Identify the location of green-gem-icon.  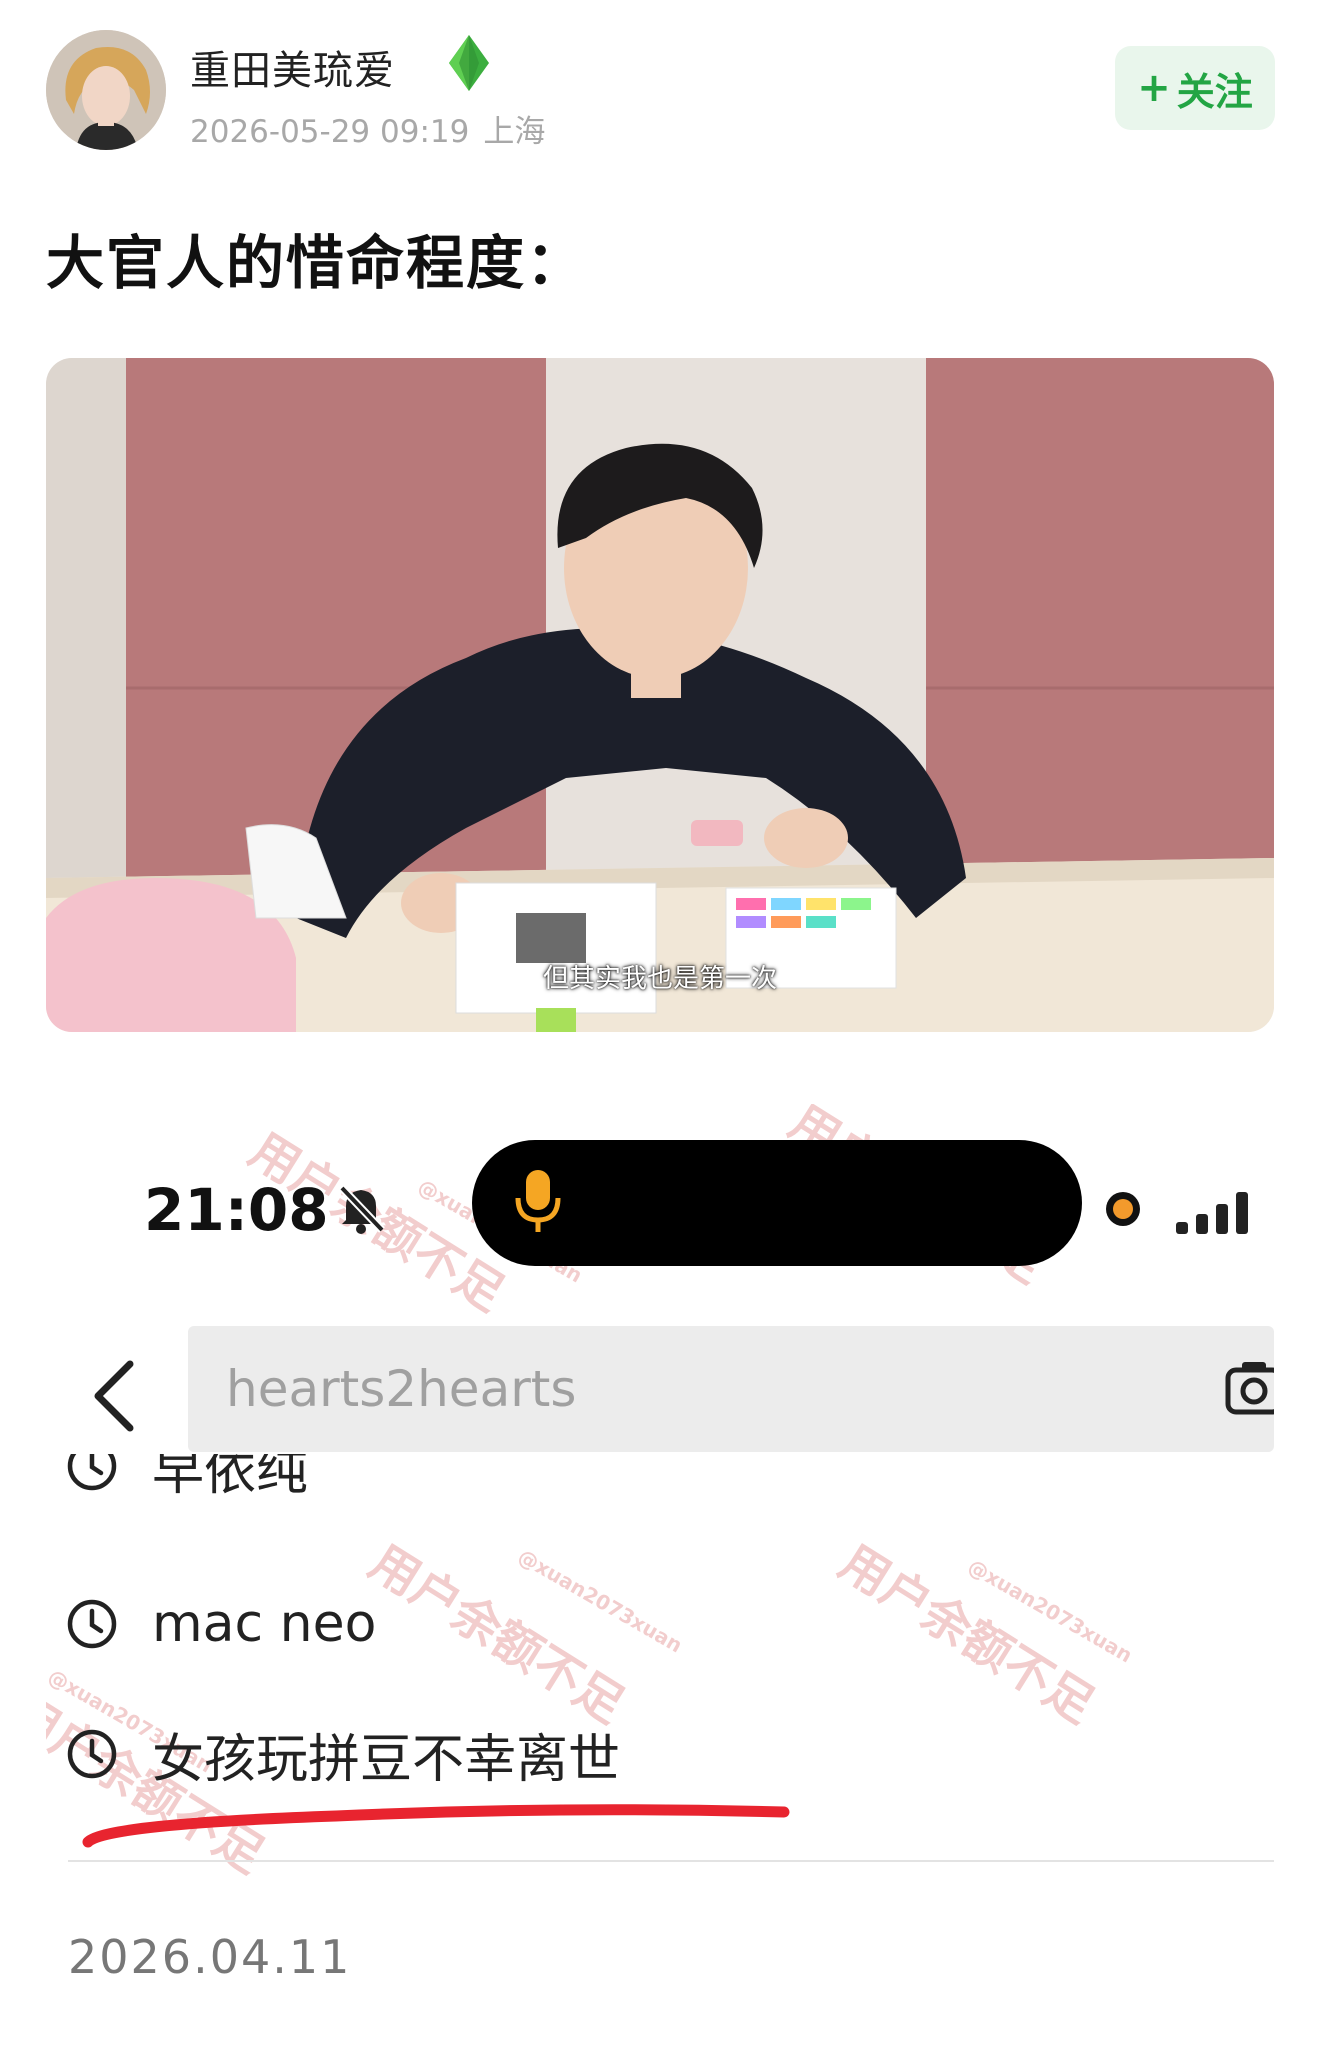
(469, 63).